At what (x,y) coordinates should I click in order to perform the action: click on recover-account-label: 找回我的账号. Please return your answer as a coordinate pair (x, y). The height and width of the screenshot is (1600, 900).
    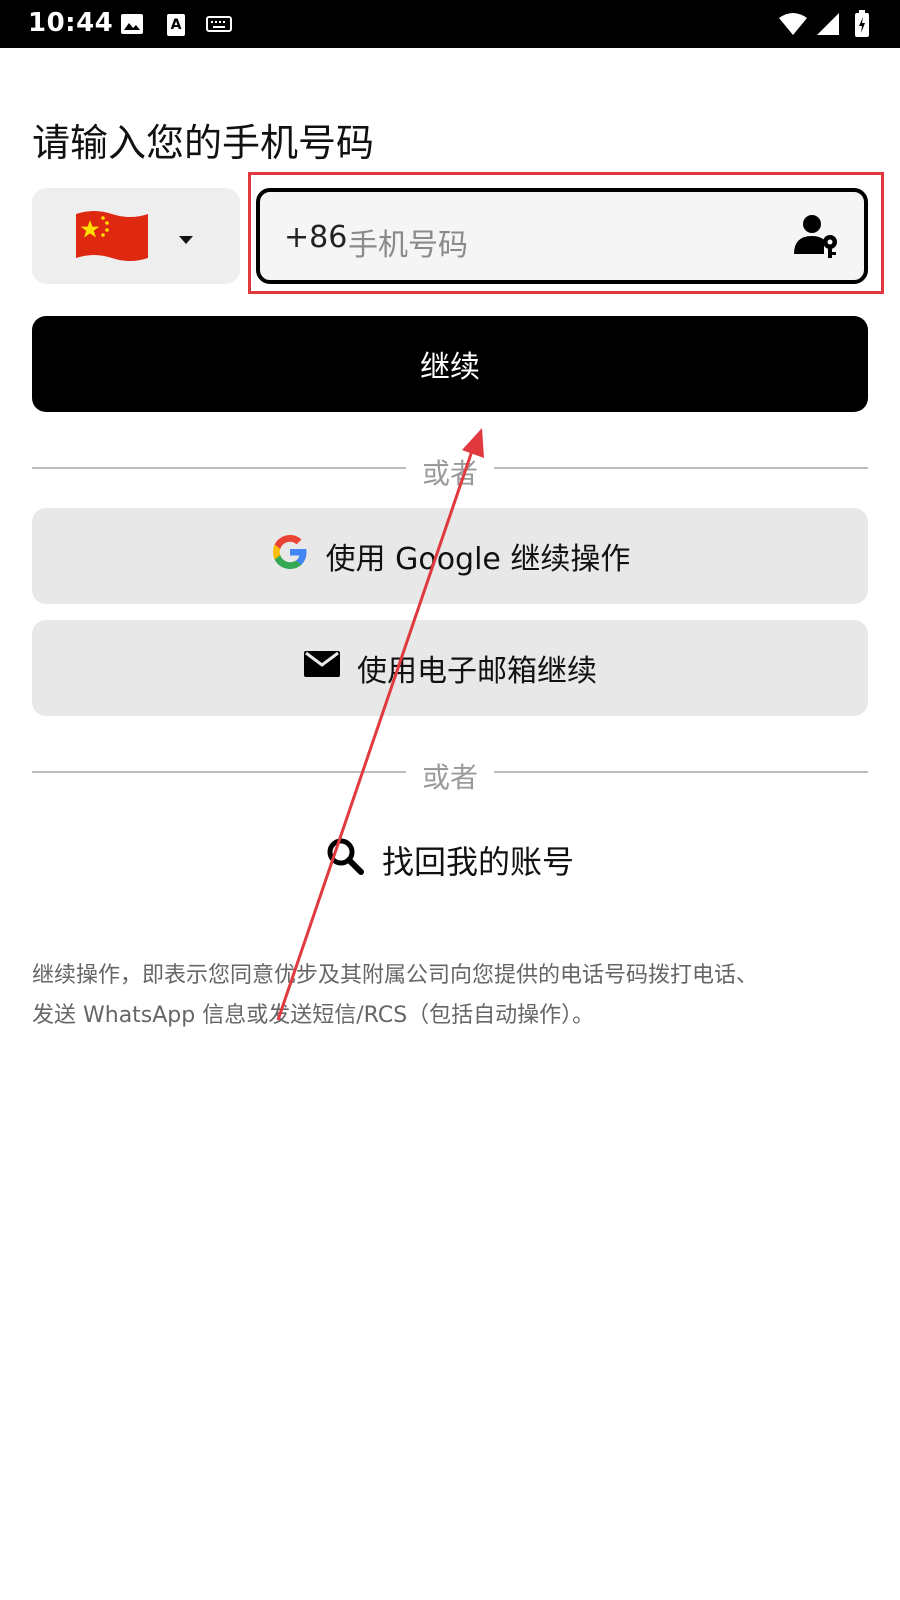
    Looking at the image, I should click on (477, 862).